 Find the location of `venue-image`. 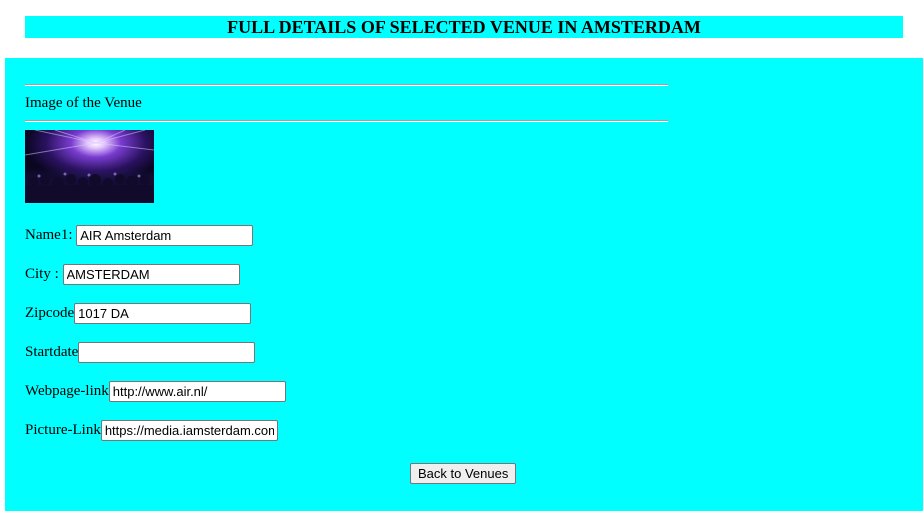

venue-image is located at coordinates (89, 166).